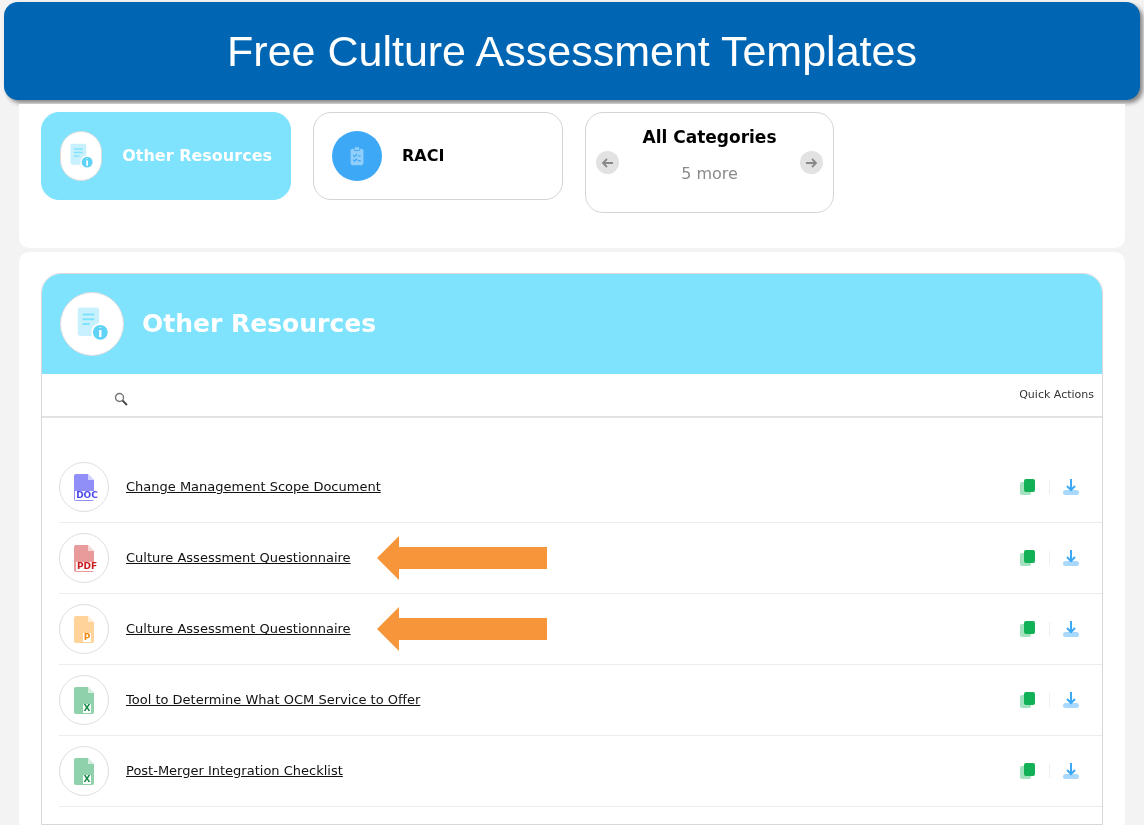 This screenshot has width=1144, height=825. I want to click on column-header: Quick Actions, so click(1056, 394).